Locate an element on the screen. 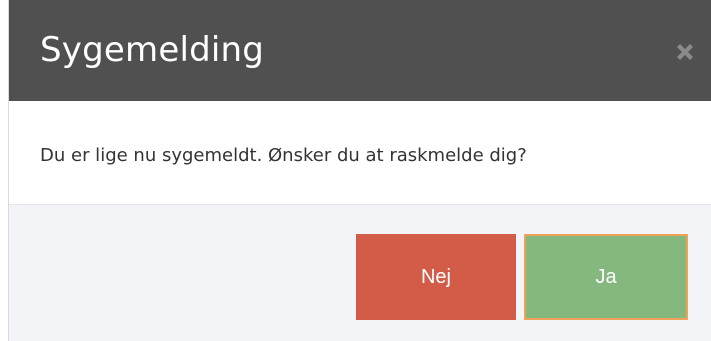 The height and width of the screenshot is (341, 711). dialog-title: Sygemelding is located at coordinates (152, 50).